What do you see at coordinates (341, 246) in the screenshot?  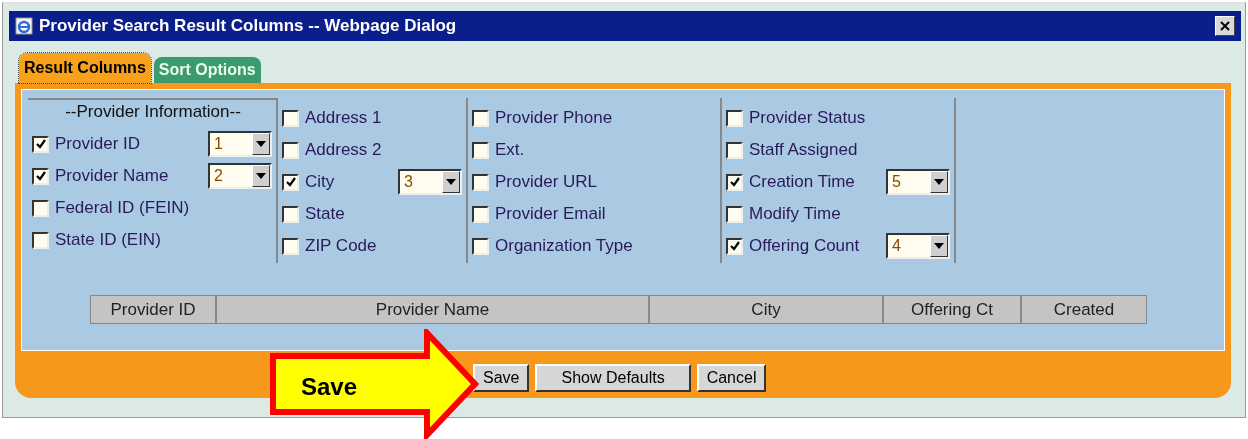 I see `checkbox-label: ZIP Code` at bounding box center [341, 246].